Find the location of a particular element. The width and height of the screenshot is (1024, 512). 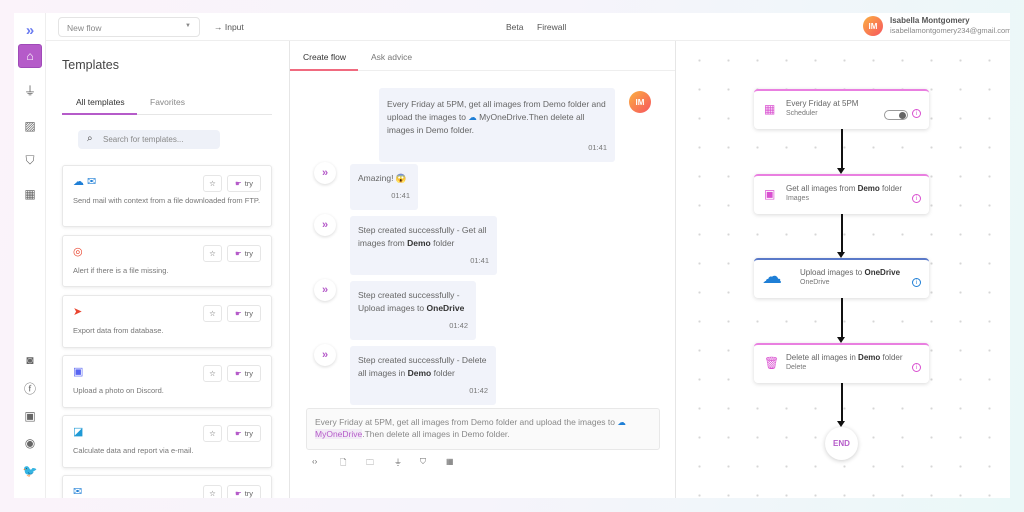

discord-icon: ◙ is located at coordinates (30, 360).